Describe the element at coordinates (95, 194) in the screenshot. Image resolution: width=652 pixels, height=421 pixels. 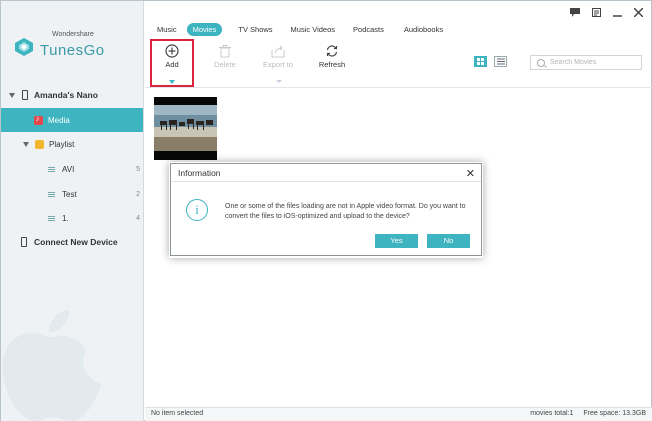
I see `sidebar-playlist-item: Test 2` at that location.